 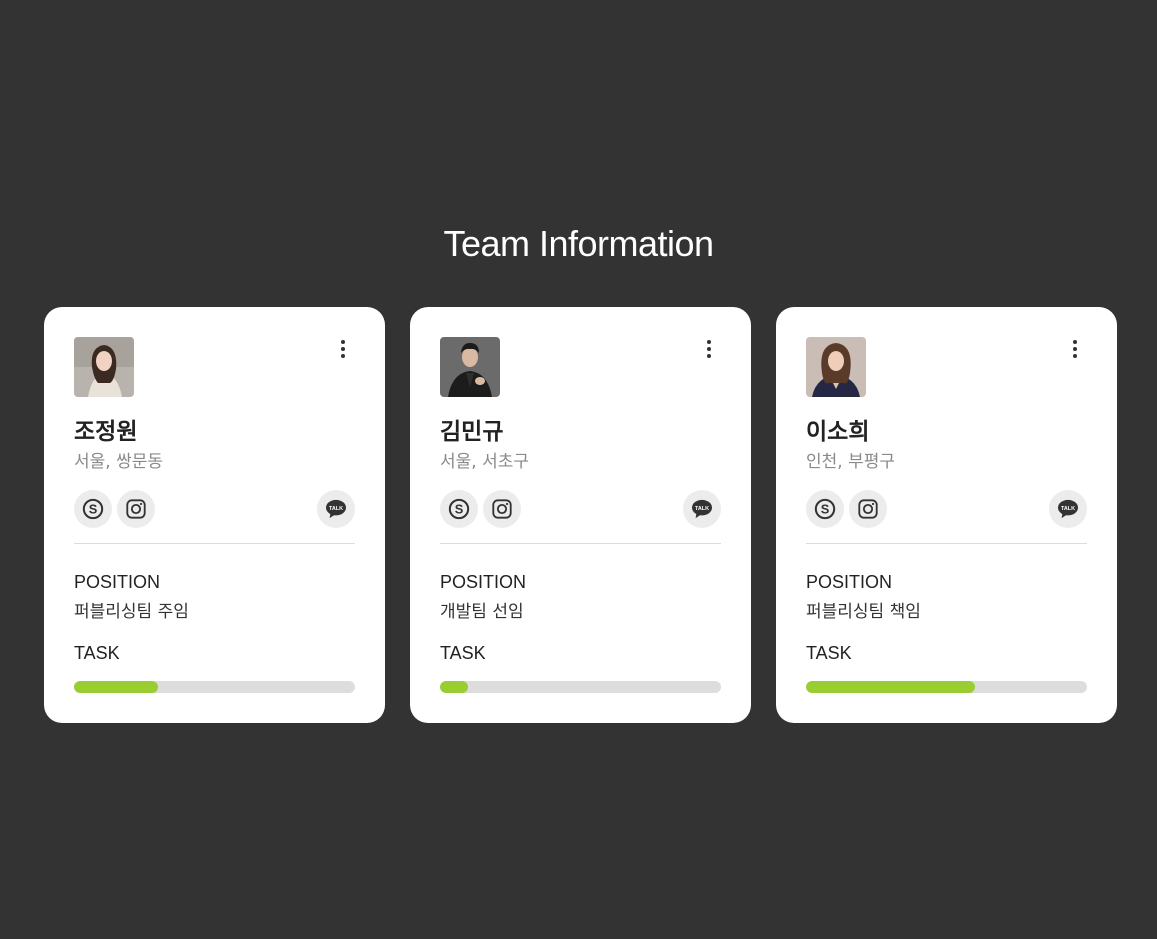 What do you see at coordinates (863, 612) in the screenshot?
I see `position-value: 퍼블리싱팀 책임` at bounding box center [863, 612].